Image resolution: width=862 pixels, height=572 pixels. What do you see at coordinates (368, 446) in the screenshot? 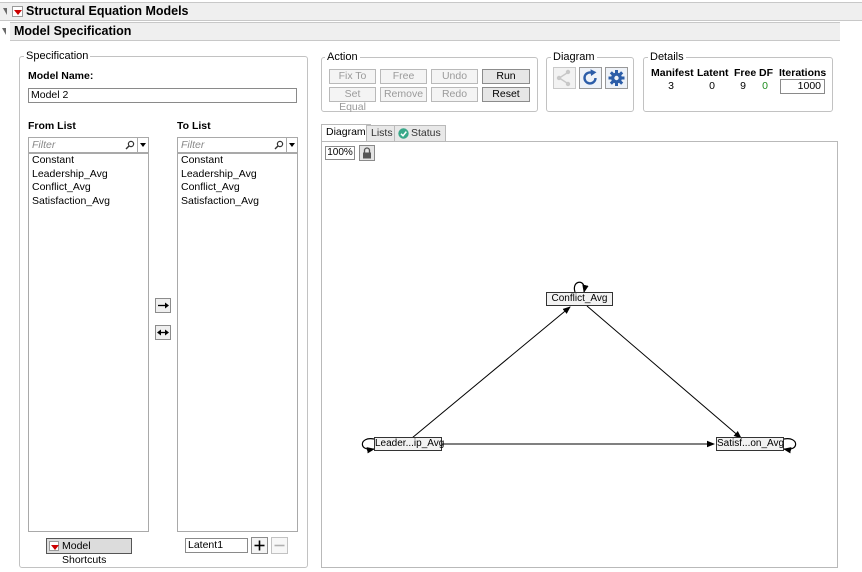
I see `variance-loop-leadership` at bounding box center [368, 446].